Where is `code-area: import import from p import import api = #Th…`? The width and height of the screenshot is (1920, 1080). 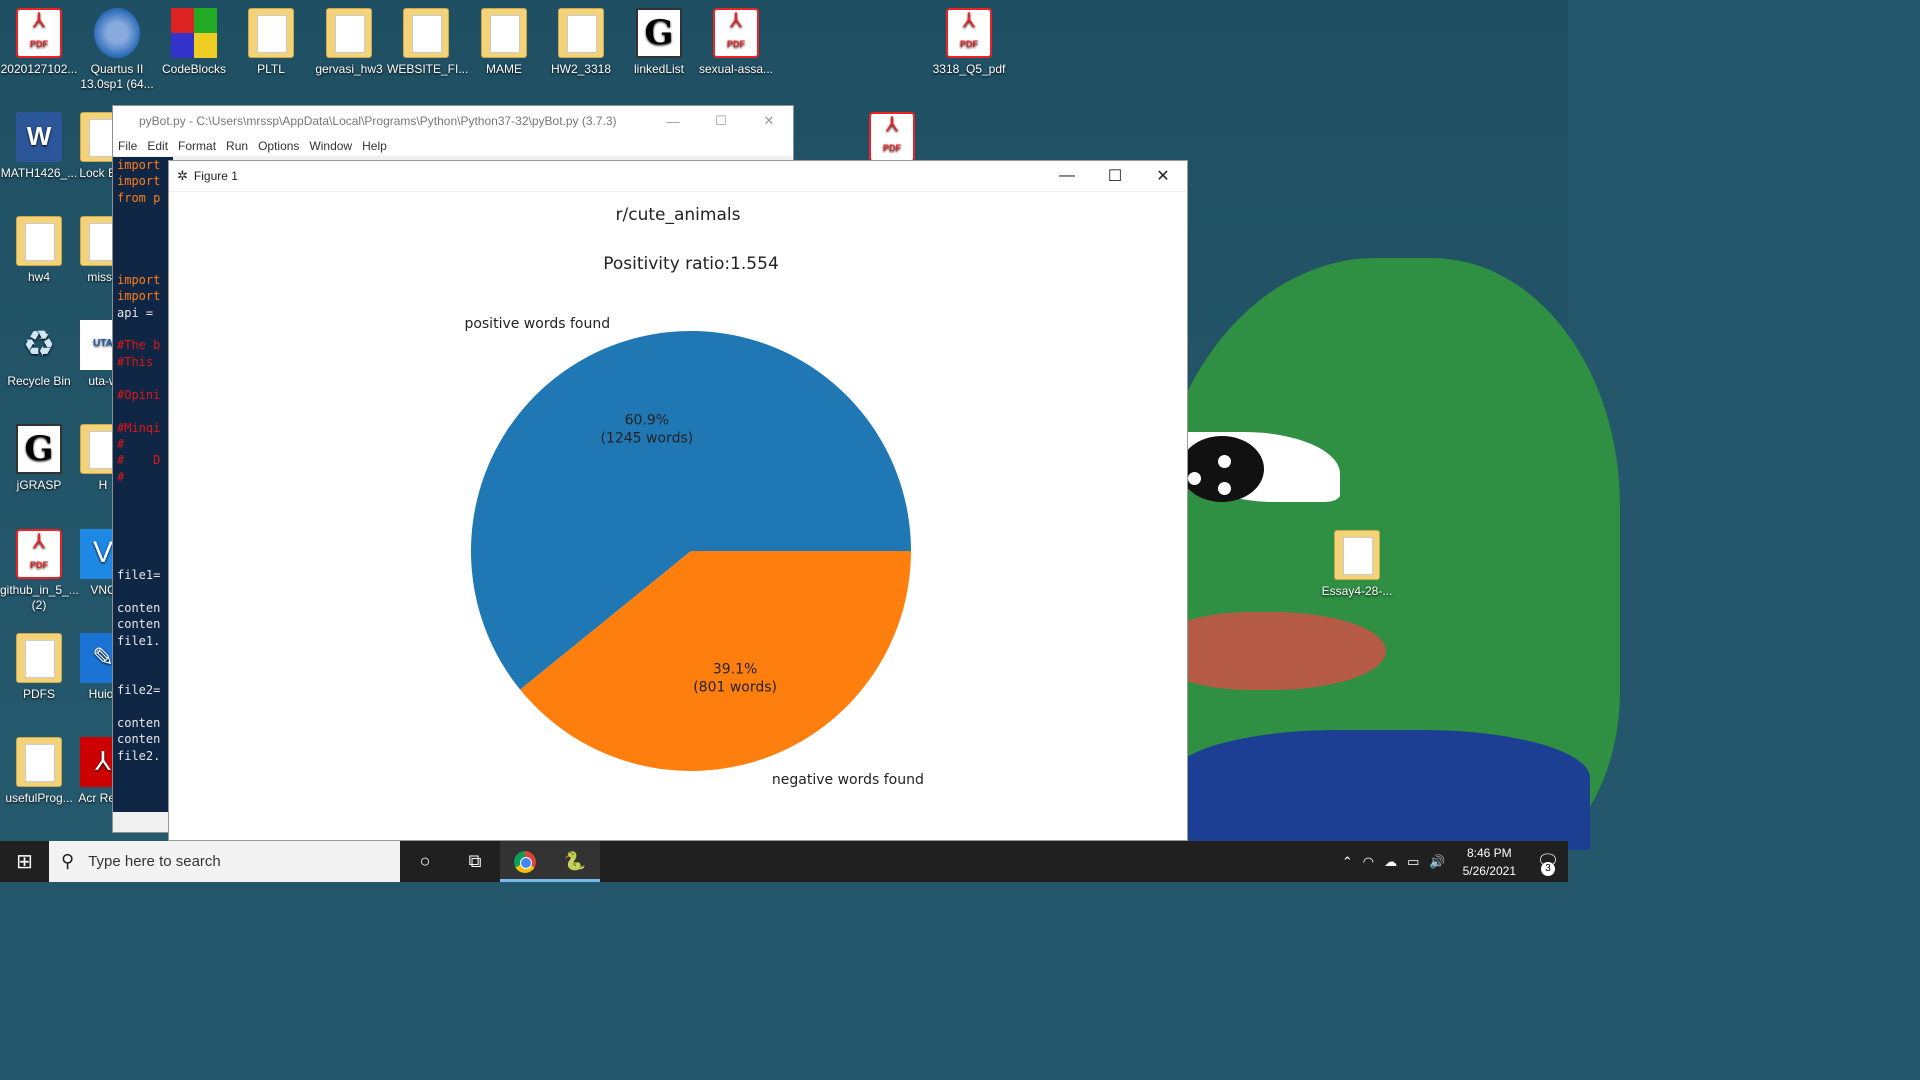 code-area: import import from p import import api = #Th… is located at coordinates (143, 484).